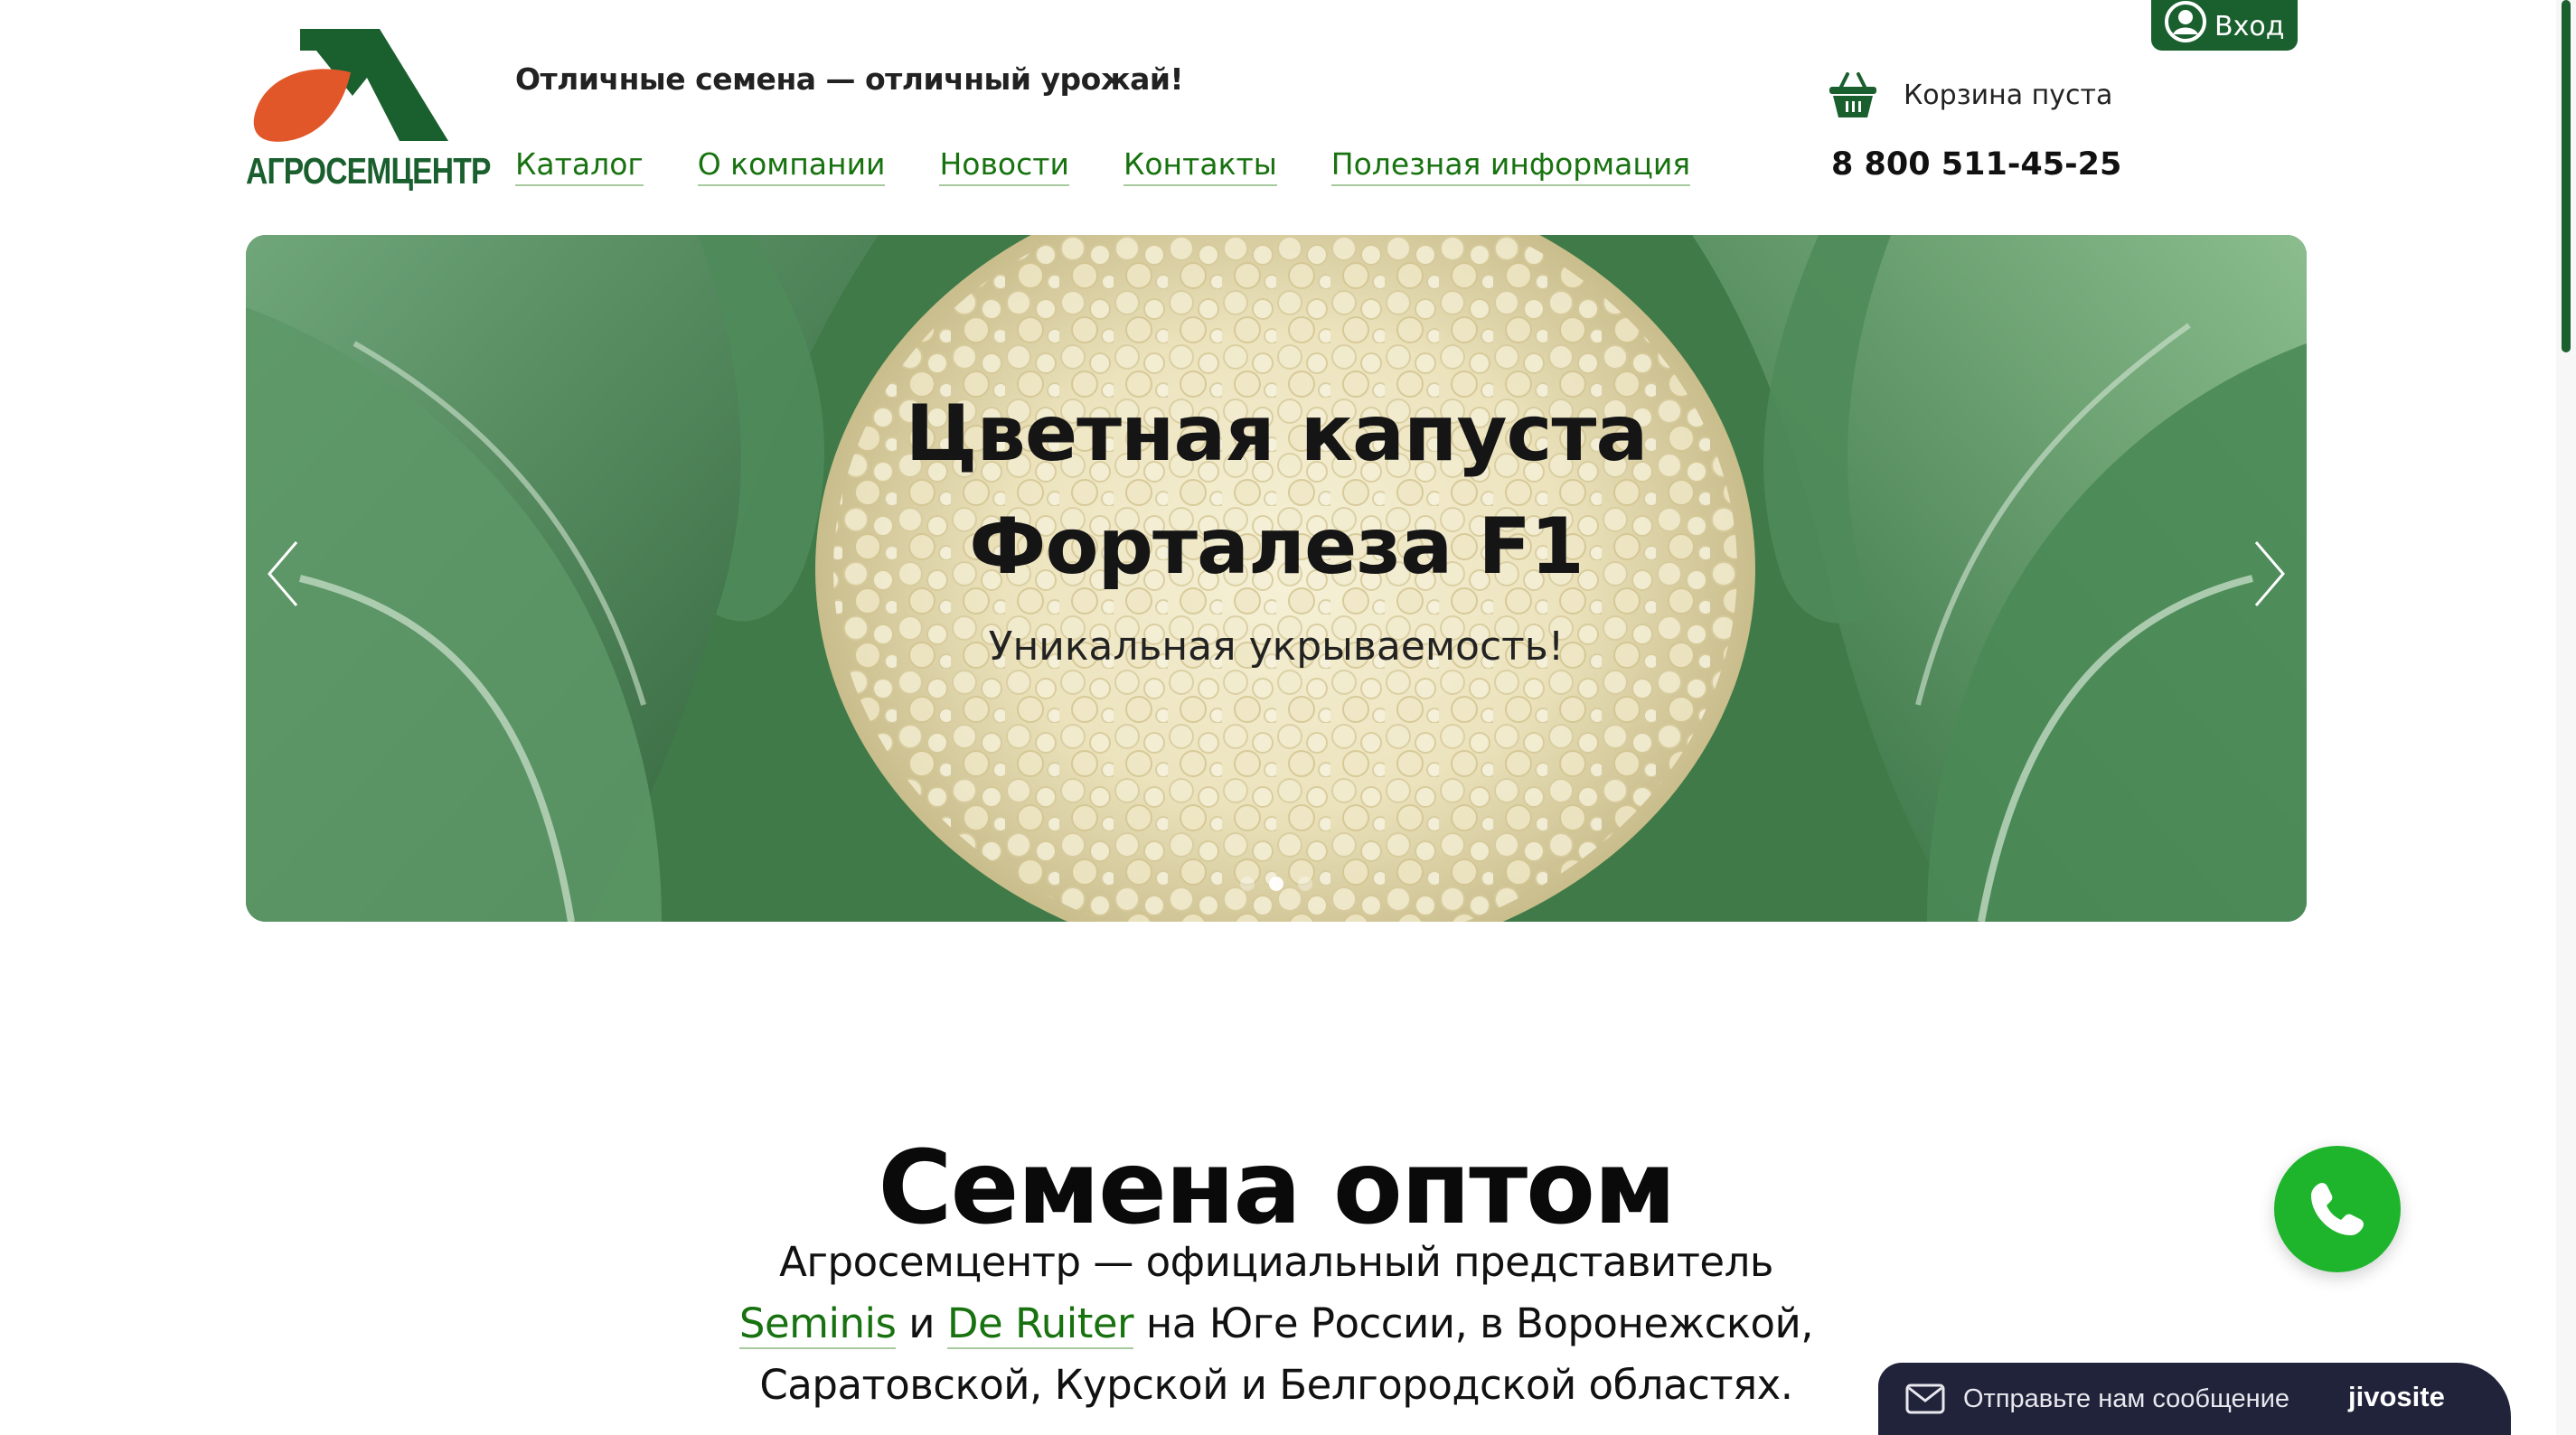 The image size is (2576, 1435). What do you see at coordinates (791, 166) in the screenshot?
I see `nav-item-about: О компании` at bounding box center [791, 166].